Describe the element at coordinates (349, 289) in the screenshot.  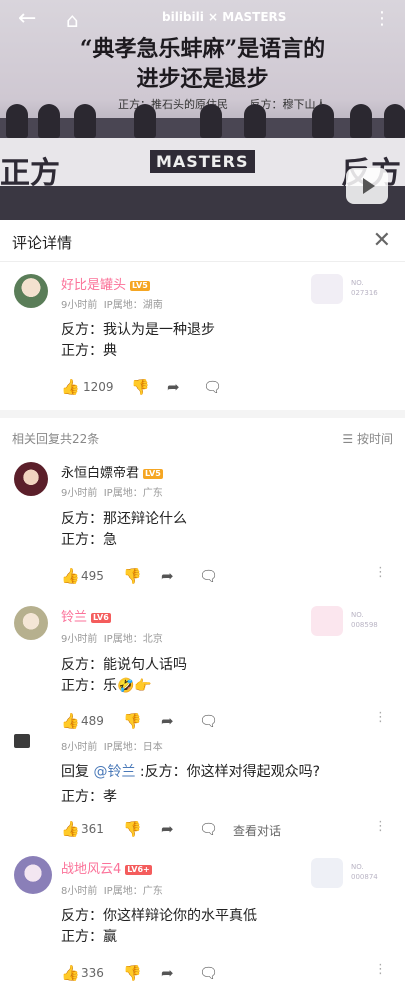
I see `fan-badge: NO. 027316` at that location.